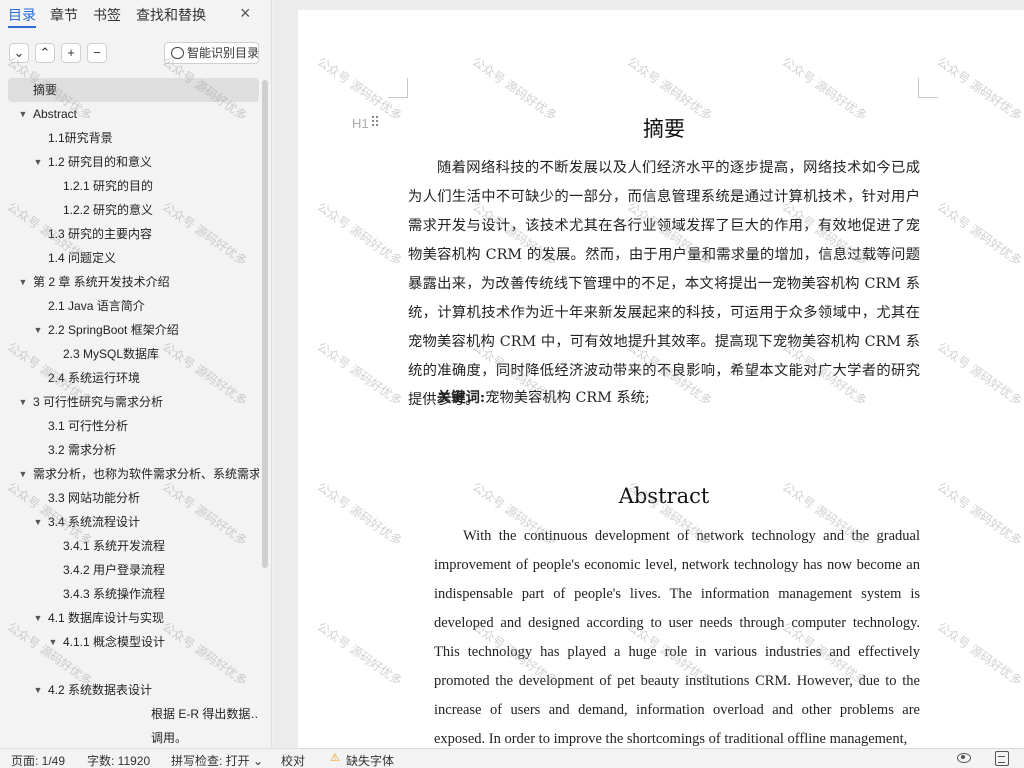 This screenshot has width=1024, height=768. I want to click on spell-check-toggle: 拼写检查: 打开 ⌄, so click(217, 760).